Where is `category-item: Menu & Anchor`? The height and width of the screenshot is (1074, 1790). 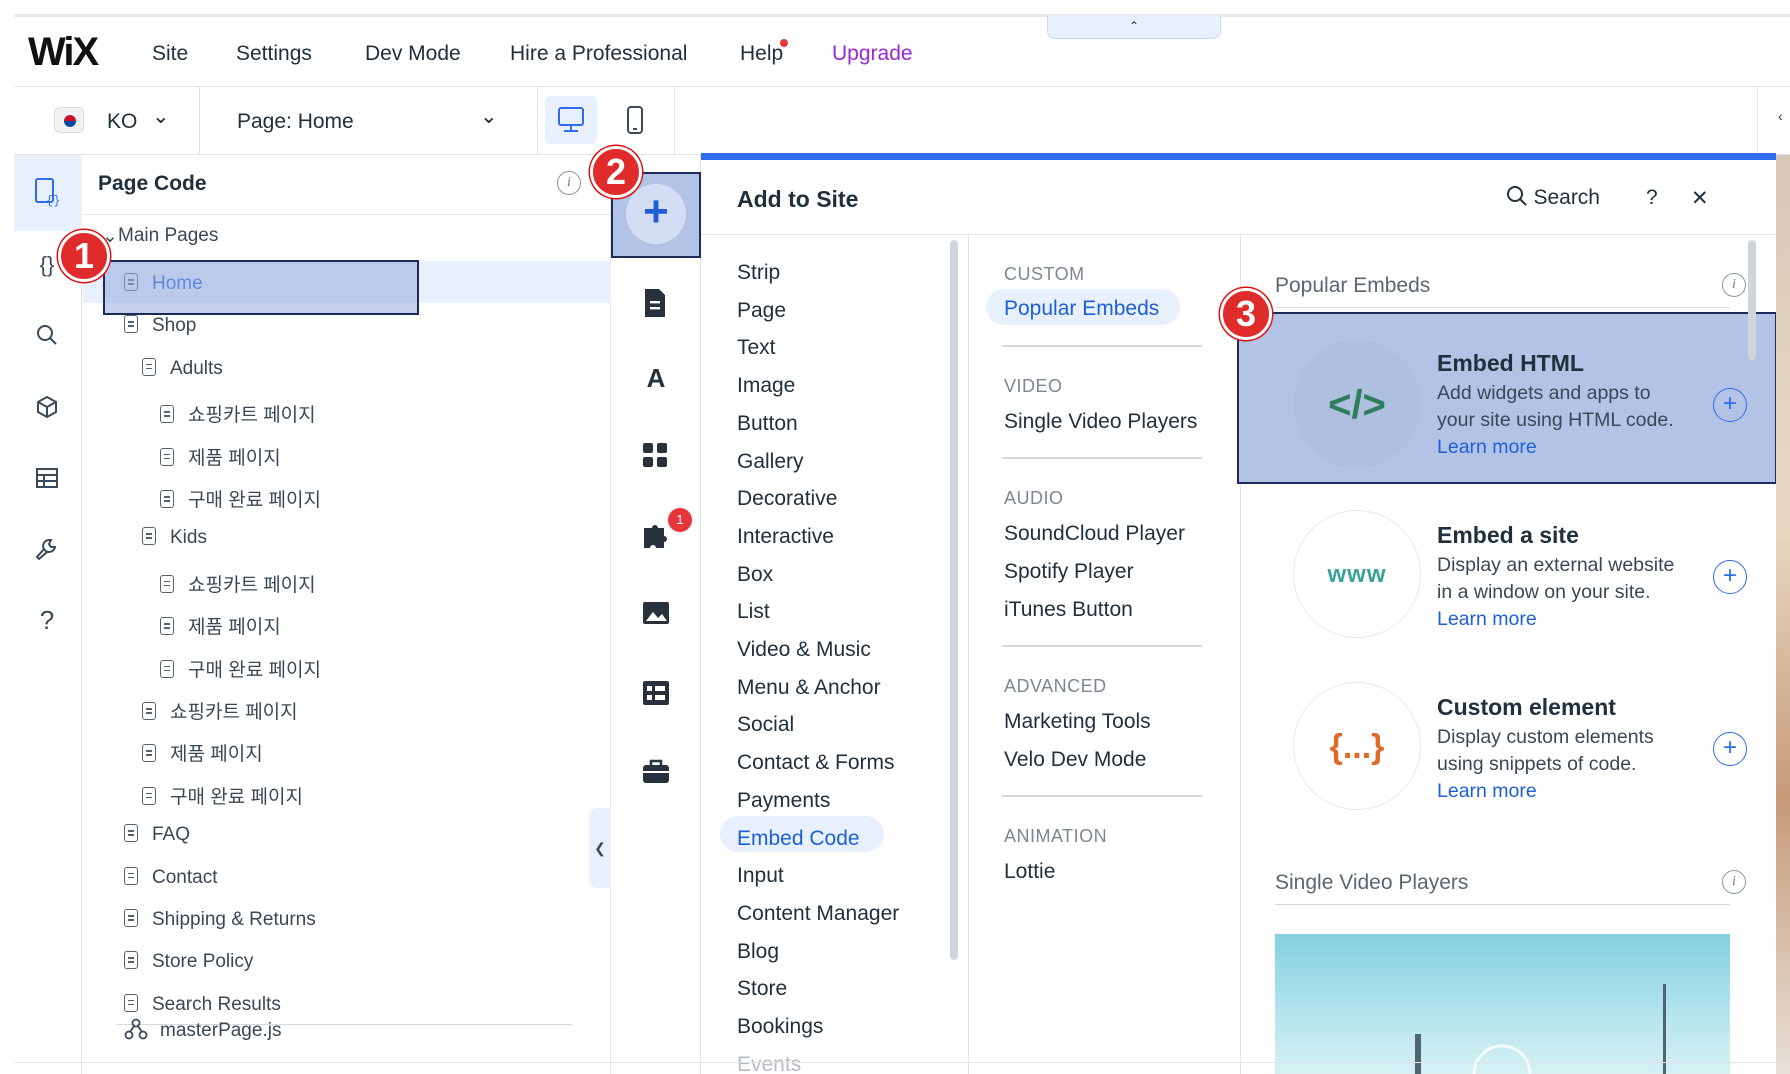 category-item: Menu & Anchor is located at coordinates (809, 688).